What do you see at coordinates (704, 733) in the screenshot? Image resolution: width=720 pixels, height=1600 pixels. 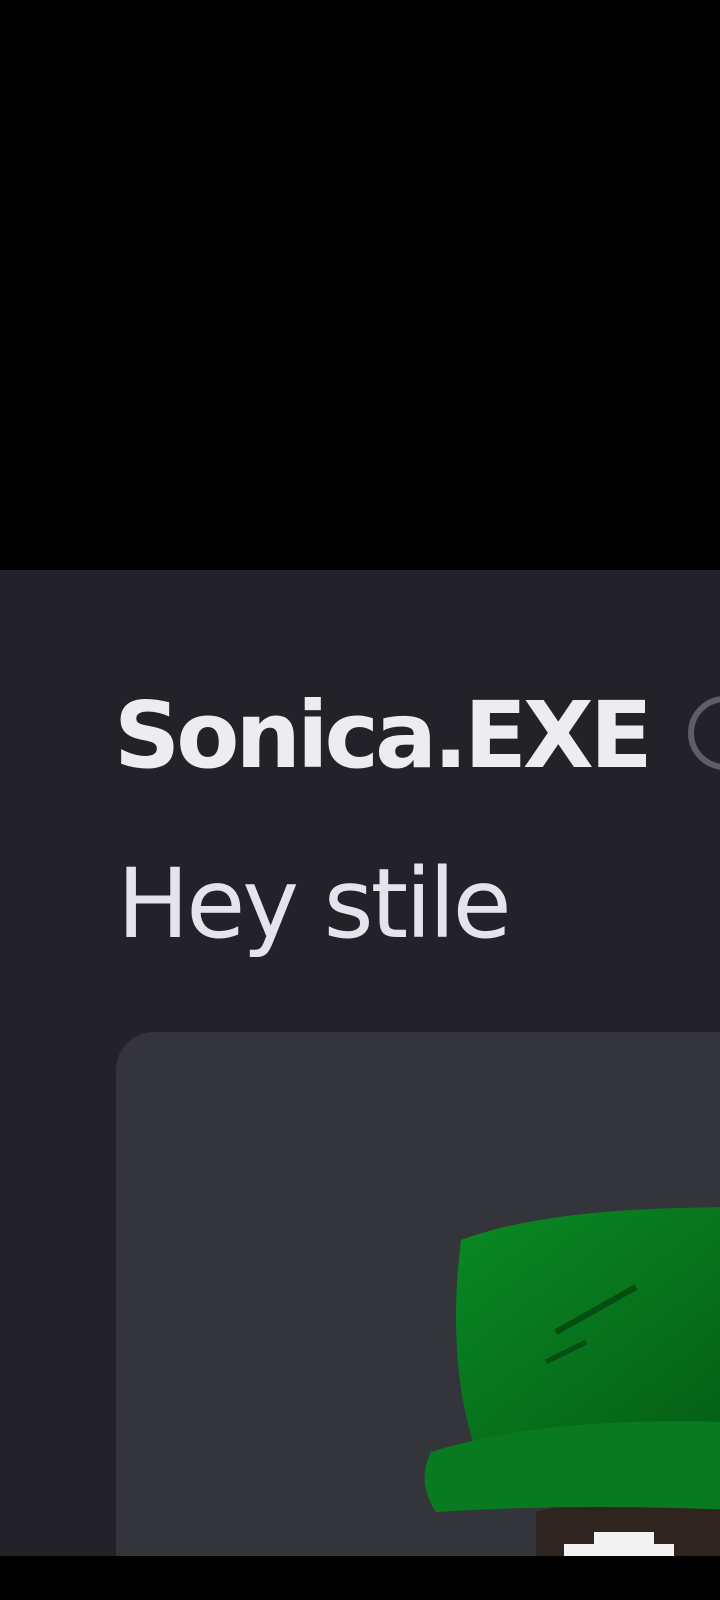 I see `author-badge-icon` at bounding box center [704, 733].